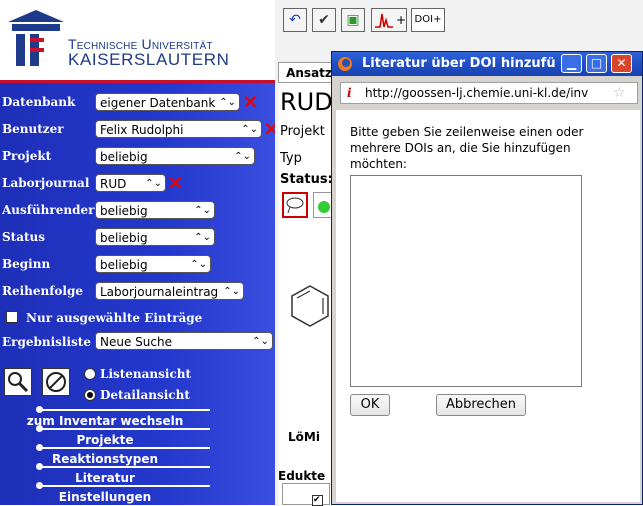 The image size is (643, 506). I want to click on select-ausfuehrender: beliebig ⌃⌄, so click(155, 210).